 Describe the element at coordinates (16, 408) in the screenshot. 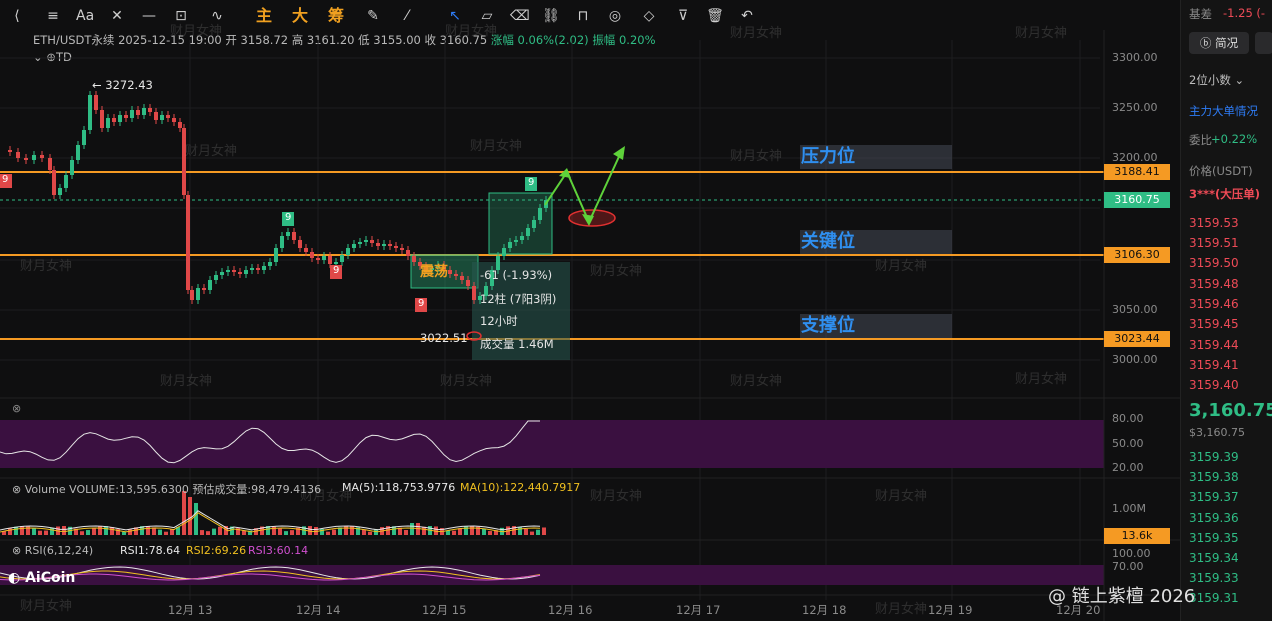

I see `rsi-settings-icon: ⊗` at that location.